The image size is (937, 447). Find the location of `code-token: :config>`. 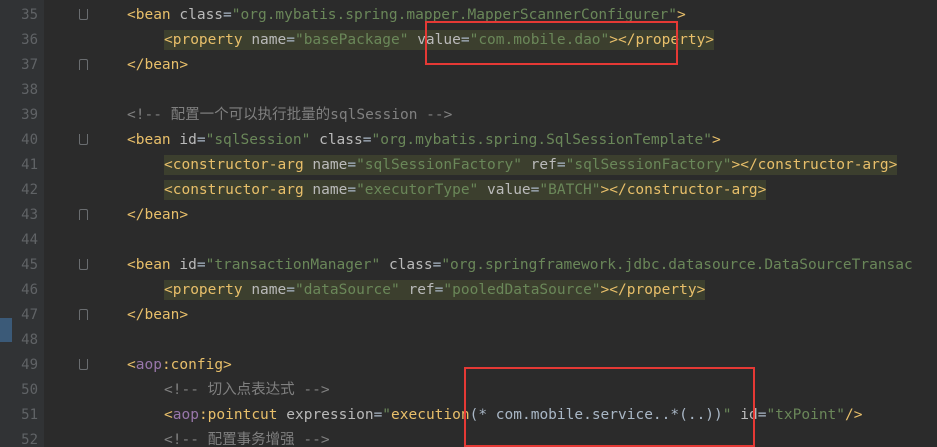

code-token: :config> is located at coordinates (196, 365).